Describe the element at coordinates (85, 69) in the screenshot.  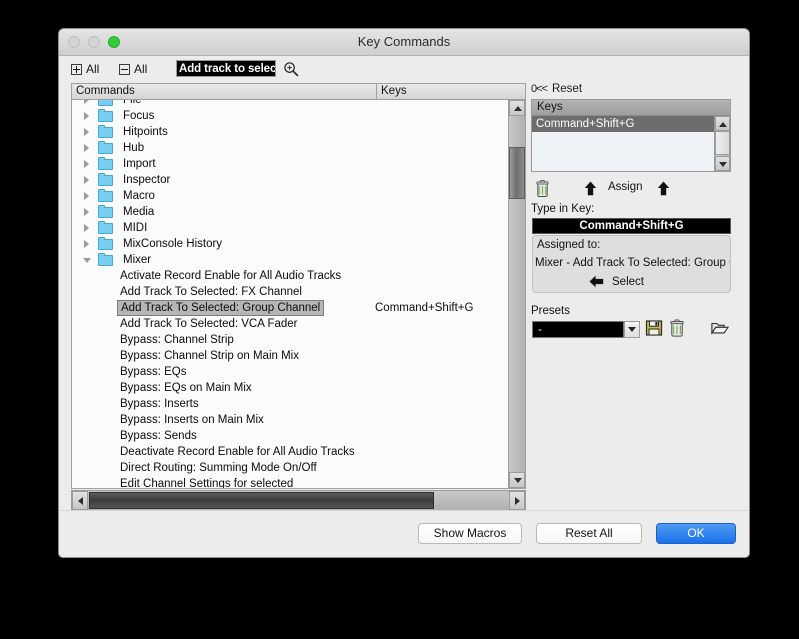
I see `expand-all-button: All` at that location.